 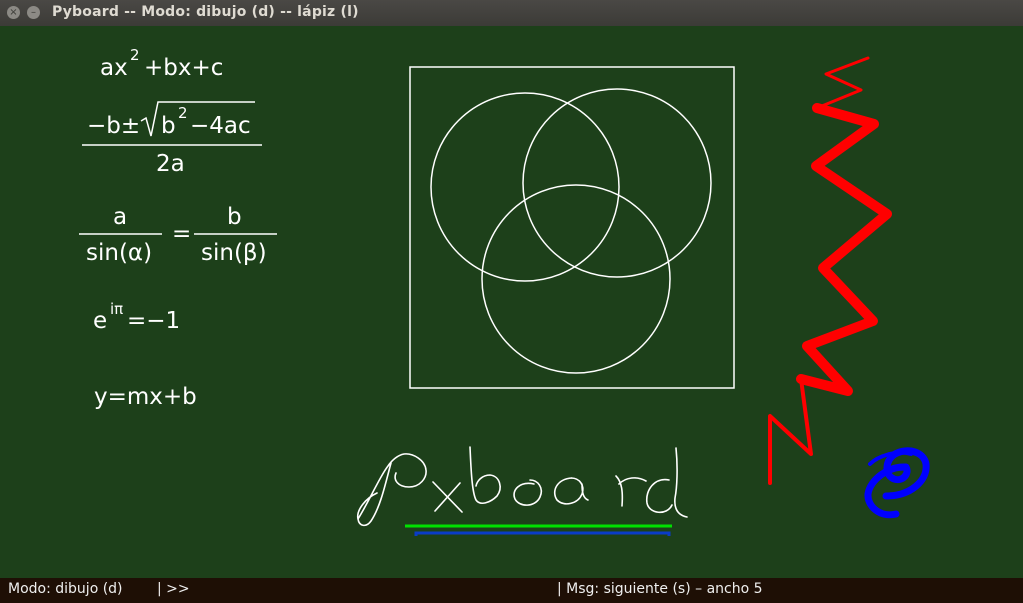 I want to click on quadratic-solution-root-rest: −4ac, so click(x=220, y=126).